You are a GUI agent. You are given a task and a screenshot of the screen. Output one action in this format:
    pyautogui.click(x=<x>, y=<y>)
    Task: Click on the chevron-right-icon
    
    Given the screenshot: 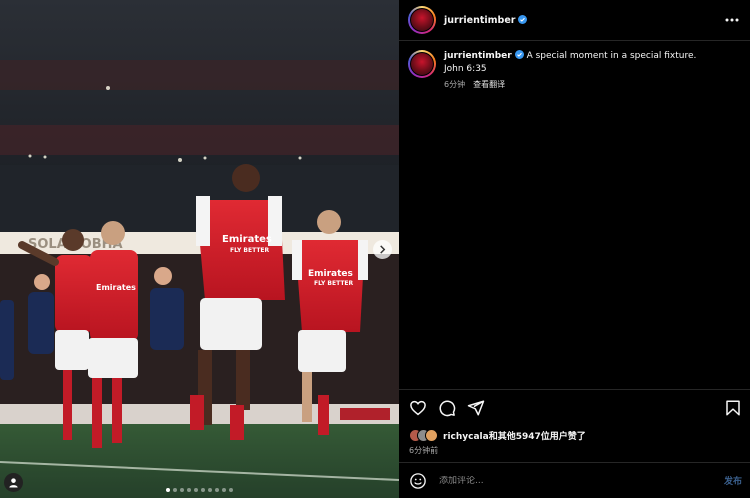 What is the action you would take?
    pyautogui.click(x=383, y=249)
    